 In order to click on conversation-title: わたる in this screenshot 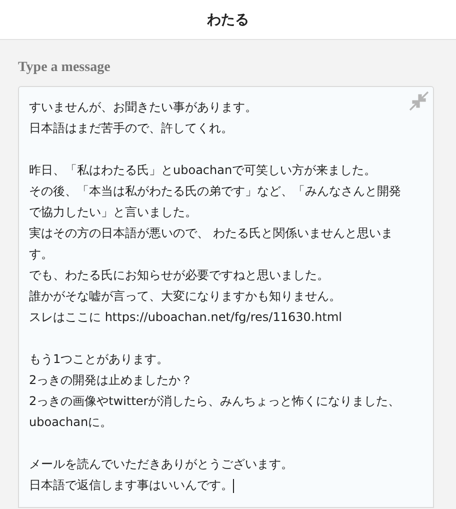, I will do `click(228, 19)`.